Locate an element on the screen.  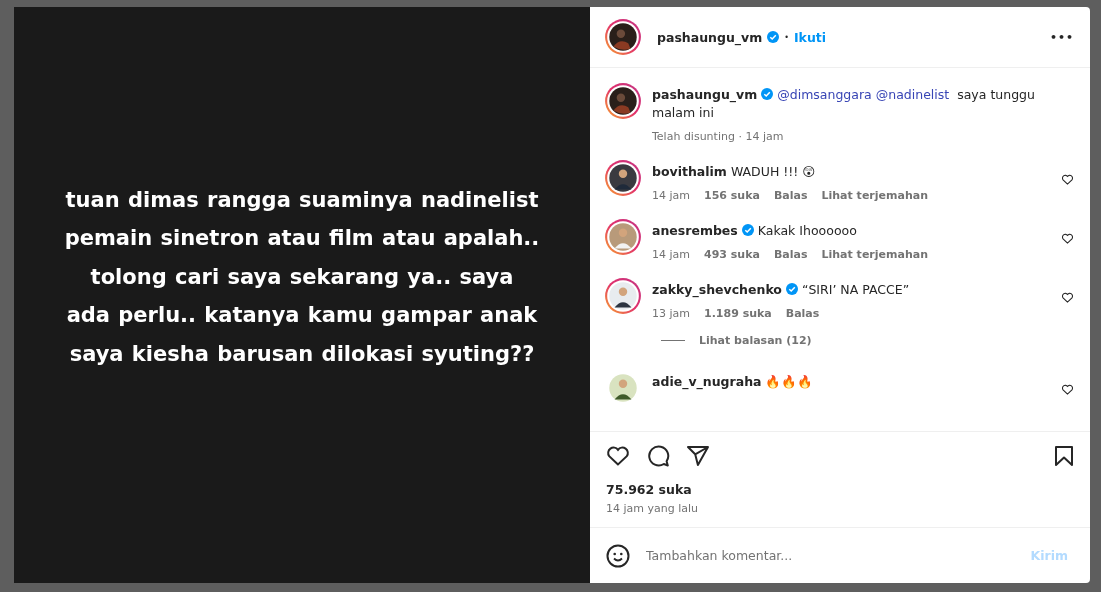
emoji-icon is located at coordinates (618, 555).